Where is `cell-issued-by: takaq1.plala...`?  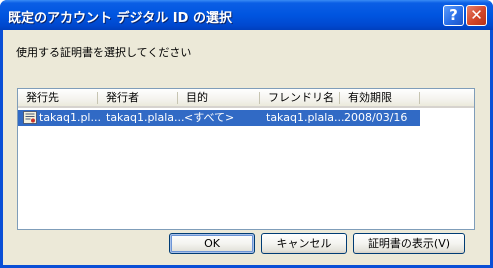 cell-issued-by: takaq1.plala... is located at coordinates (145, 117).